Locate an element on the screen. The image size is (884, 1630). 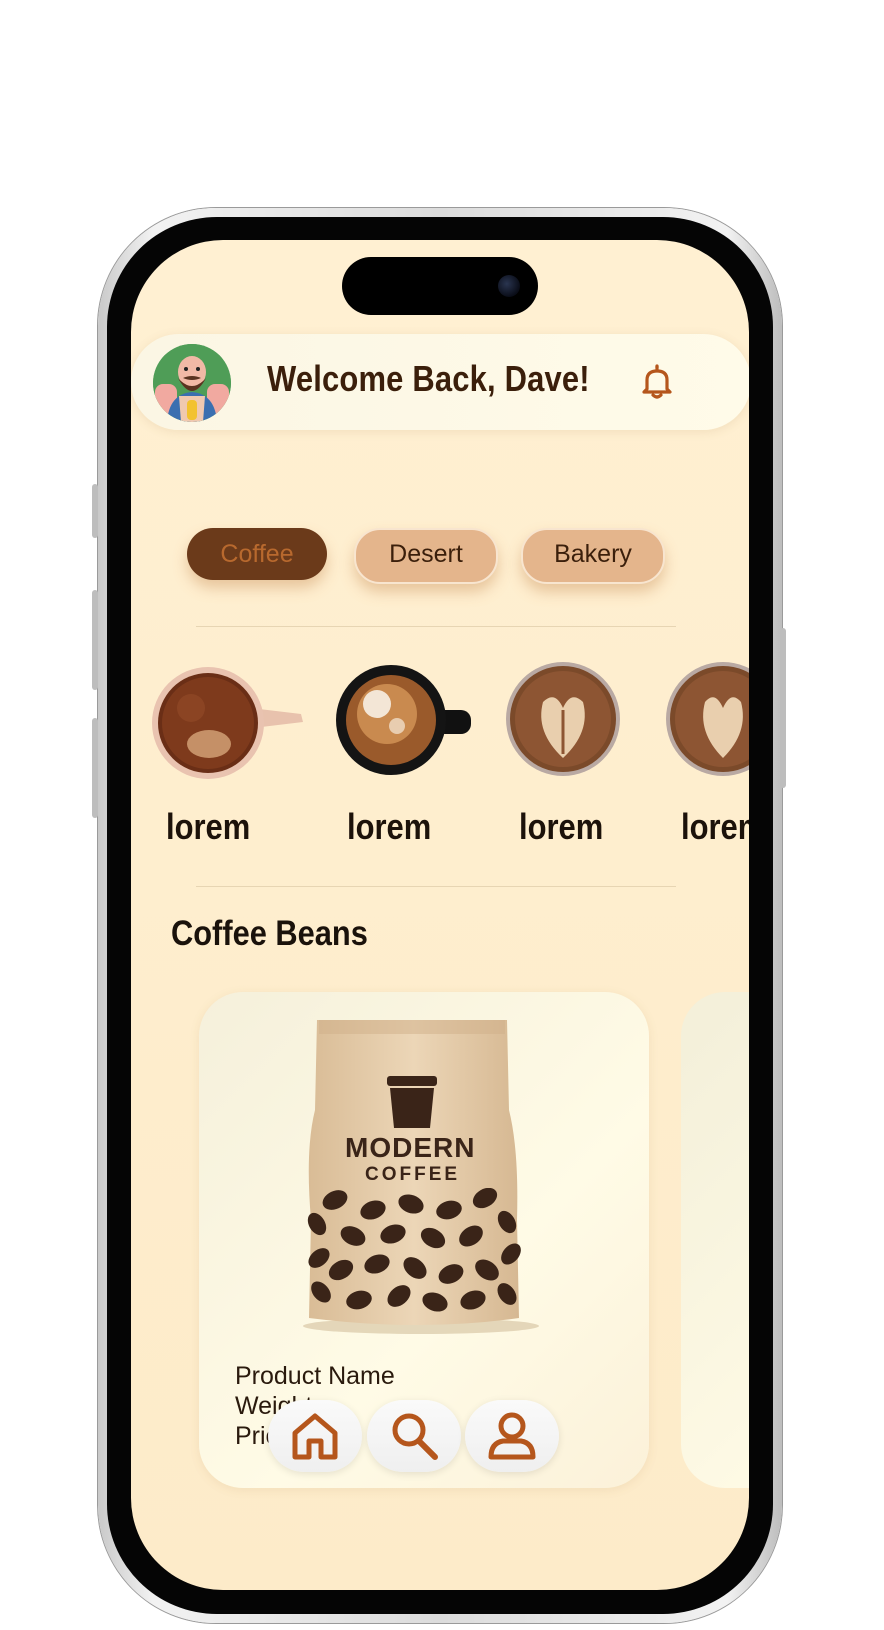
product-brand-line2: COFFEE is located at coordinates (413, 1174).